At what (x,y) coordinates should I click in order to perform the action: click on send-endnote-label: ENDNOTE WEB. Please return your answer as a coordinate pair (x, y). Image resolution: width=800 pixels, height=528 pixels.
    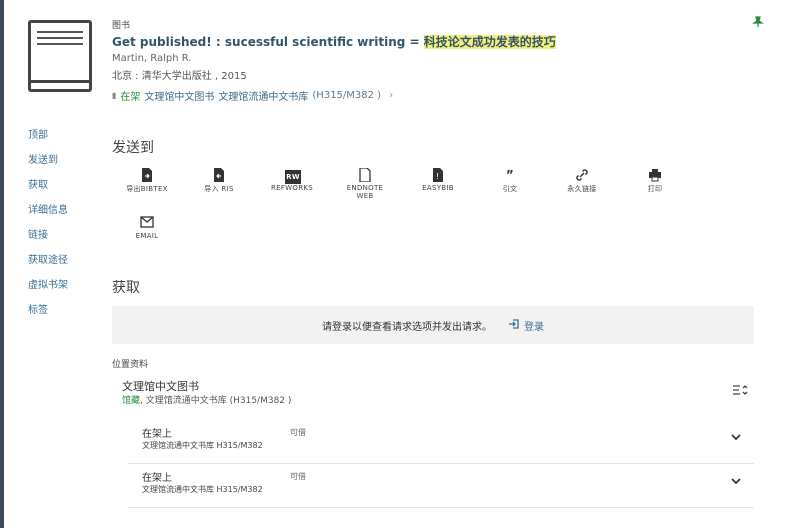
    Looking at the image, I should click on (365, 192).